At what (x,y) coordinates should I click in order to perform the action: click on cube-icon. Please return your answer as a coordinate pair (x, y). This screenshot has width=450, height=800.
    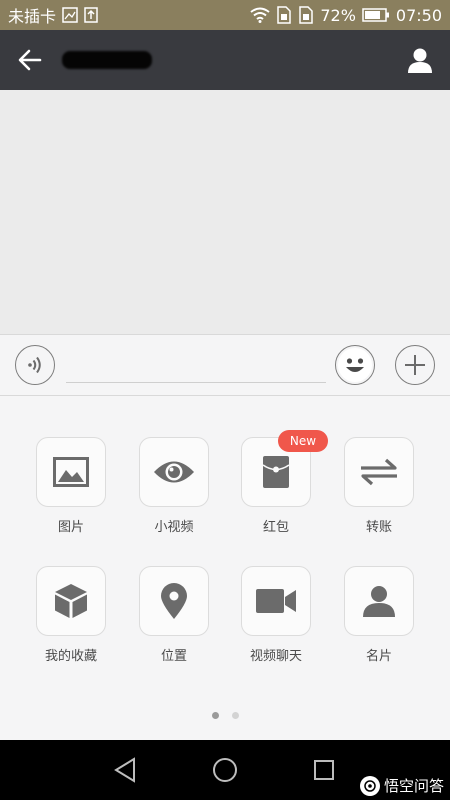
    Looking at the image, I should click on (71, 601).